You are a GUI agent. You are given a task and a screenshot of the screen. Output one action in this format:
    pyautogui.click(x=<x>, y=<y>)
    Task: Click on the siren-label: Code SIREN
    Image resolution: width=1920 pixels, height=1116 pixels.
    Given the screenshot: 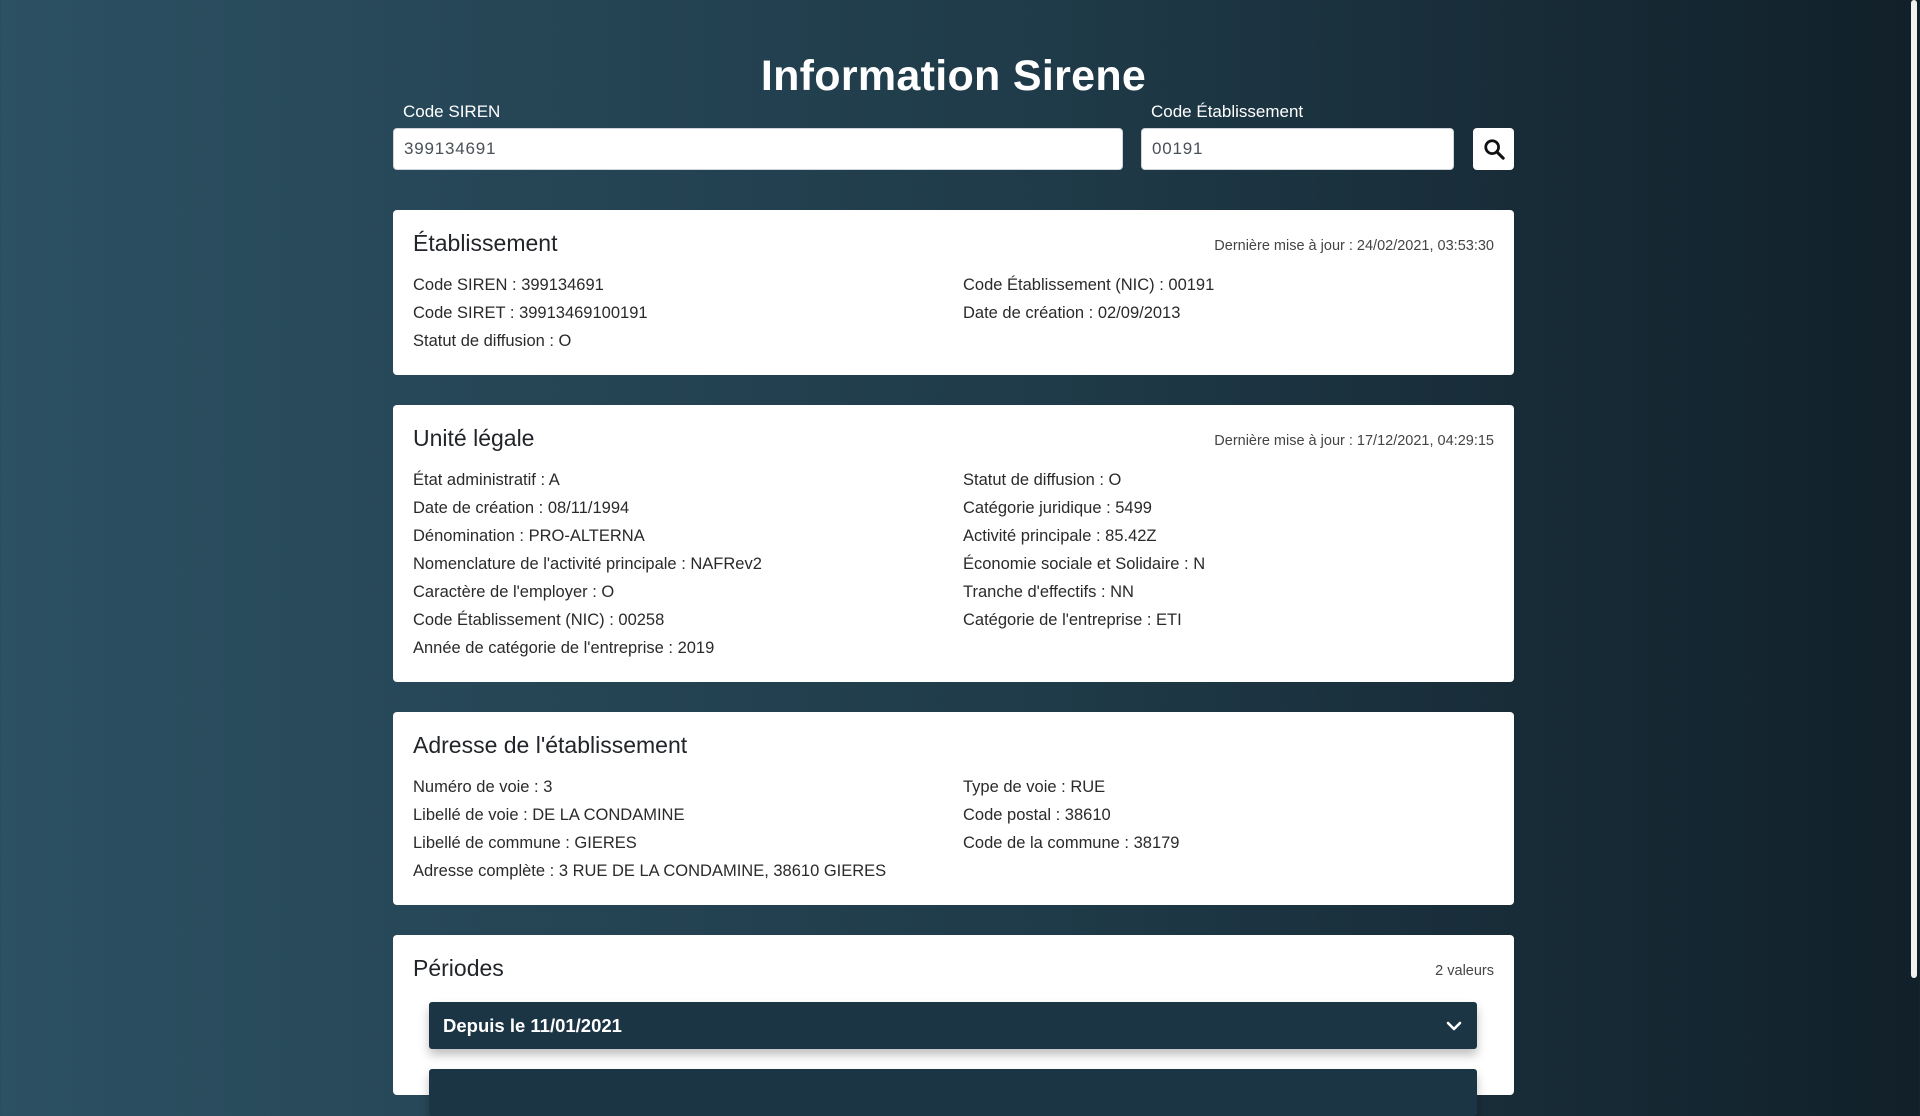 What is the action you would take?
    pyautogui.click(x=452, y=111)
    